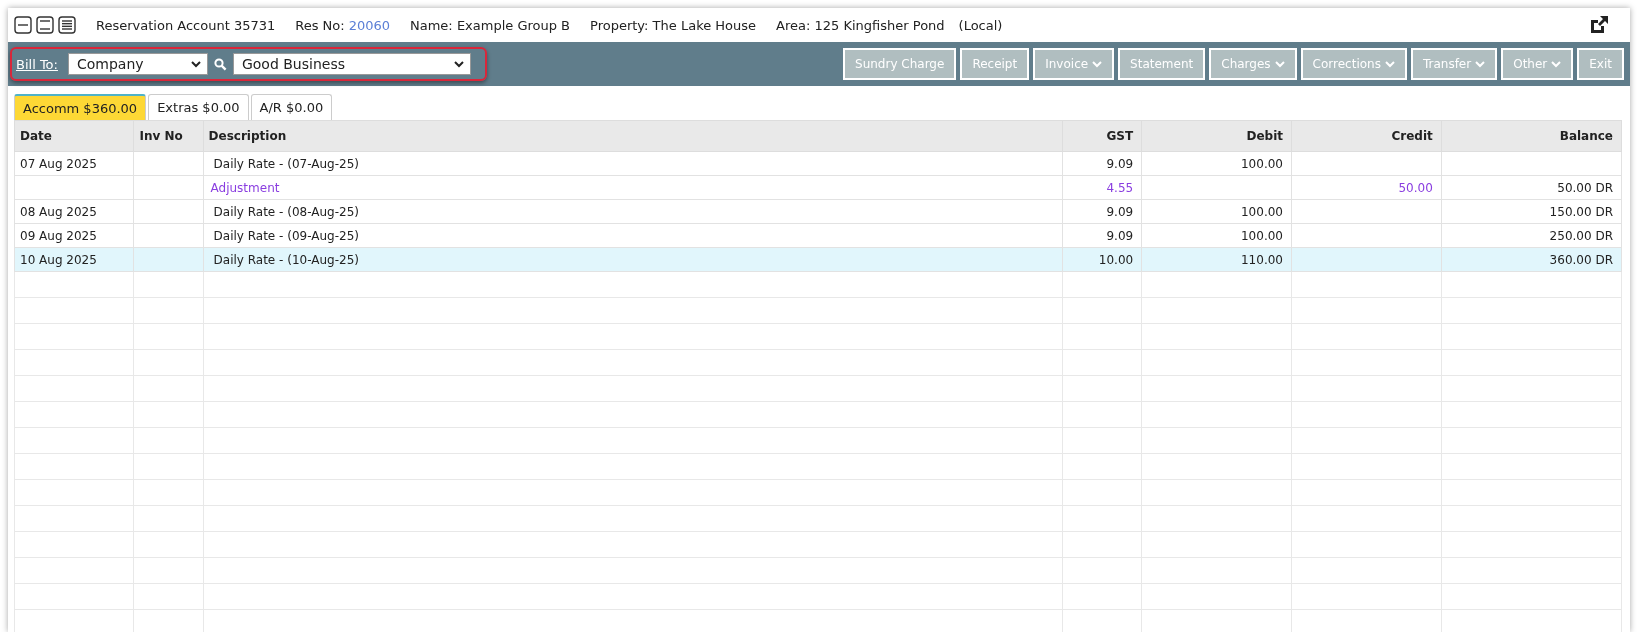 The height and width of the screenshot is (640, 1644). What do you see at coordinates (1531, 235) in the screenshot?
I see `table-cell: 250.00 DR` at bounding box center [1531, 235].